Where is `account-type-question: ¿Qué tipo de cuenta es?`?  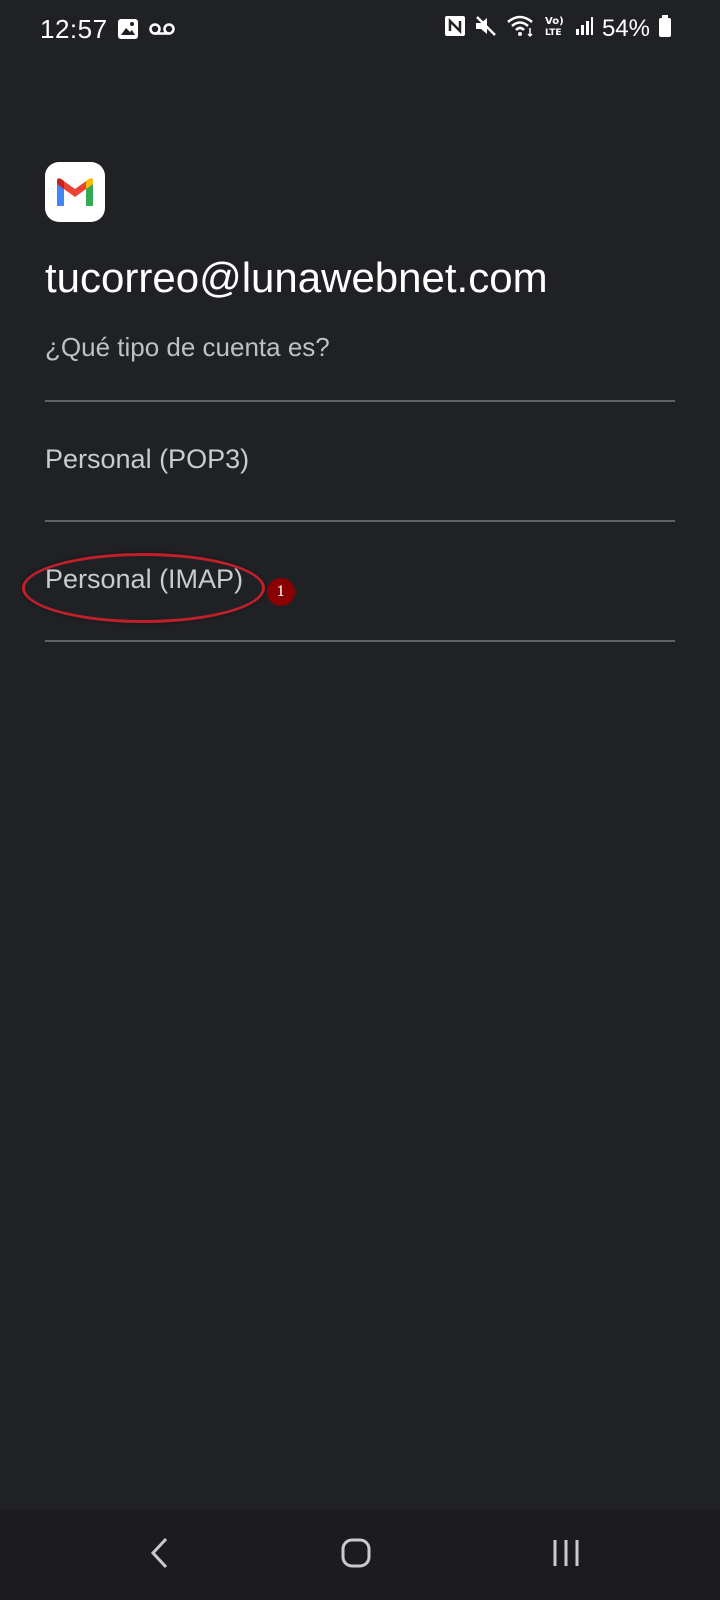
account-type-question: ¿Qué tipo de cuenta es? is located at coordinates (187, 347).